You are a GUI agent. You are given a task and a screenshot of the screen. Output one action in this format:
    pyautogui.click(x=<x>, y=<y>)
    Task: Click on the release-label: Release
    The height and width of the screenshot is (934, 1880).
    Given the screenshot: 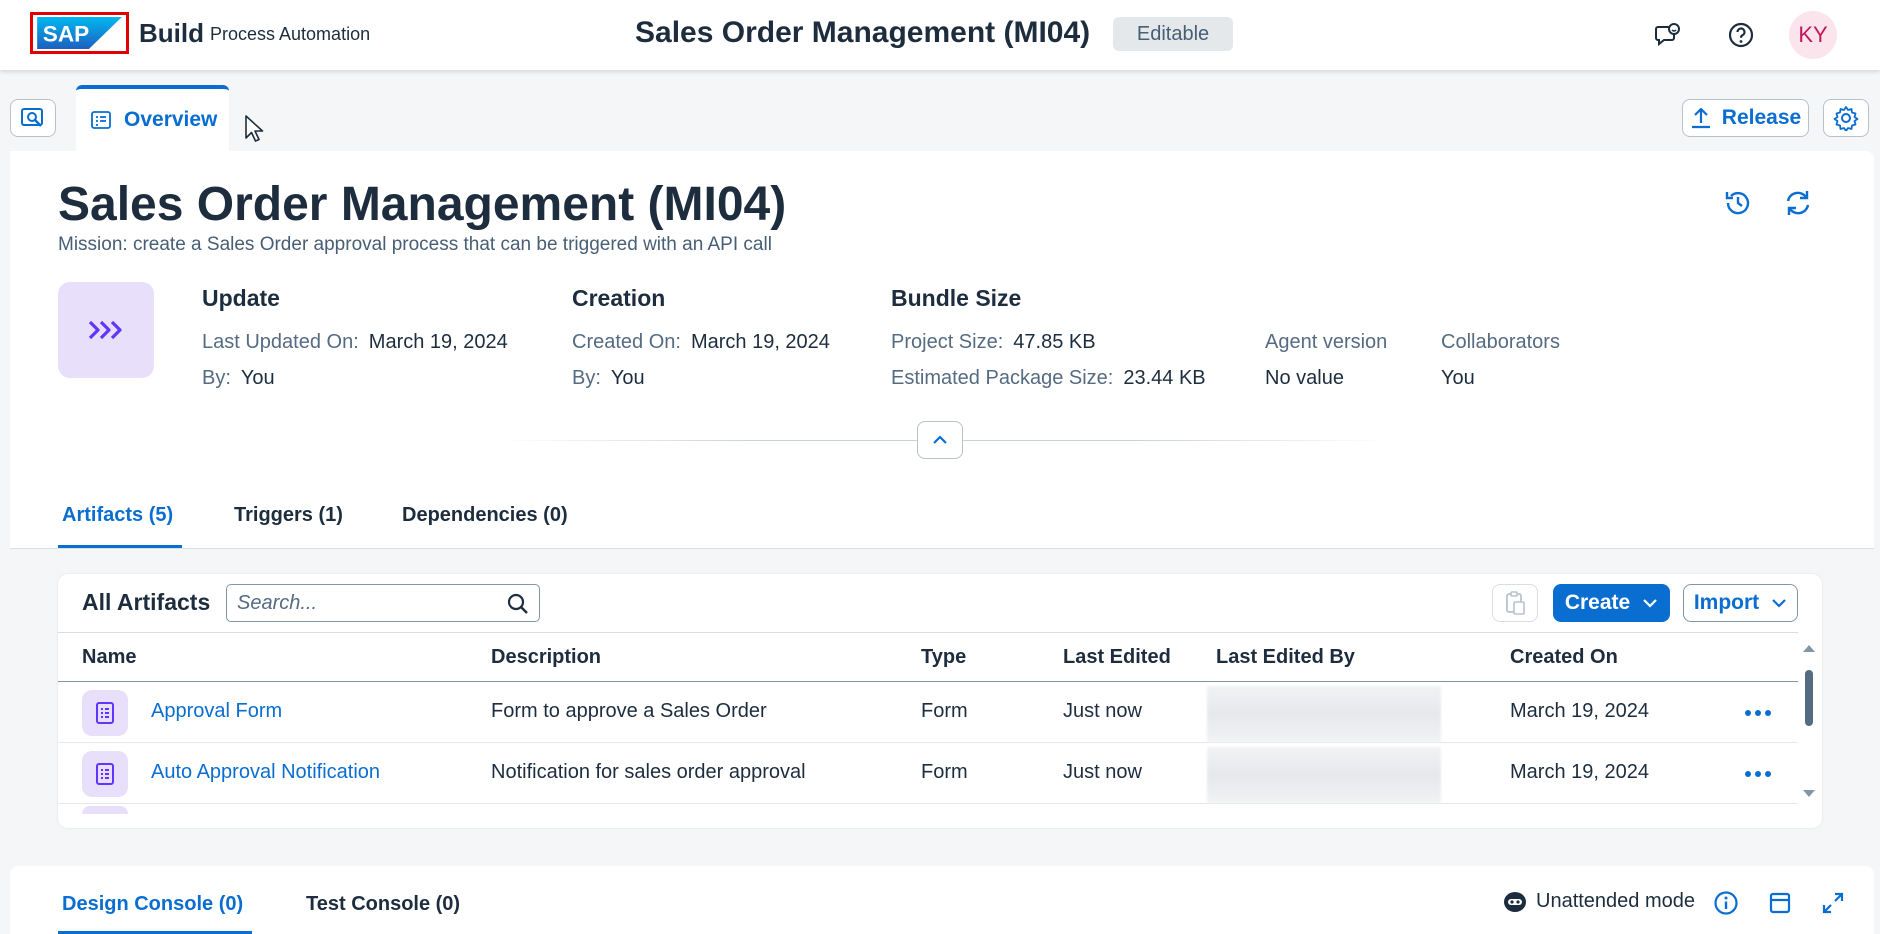 What is the action you would take?
    pyautogui.click(x=1761, y=117)
    